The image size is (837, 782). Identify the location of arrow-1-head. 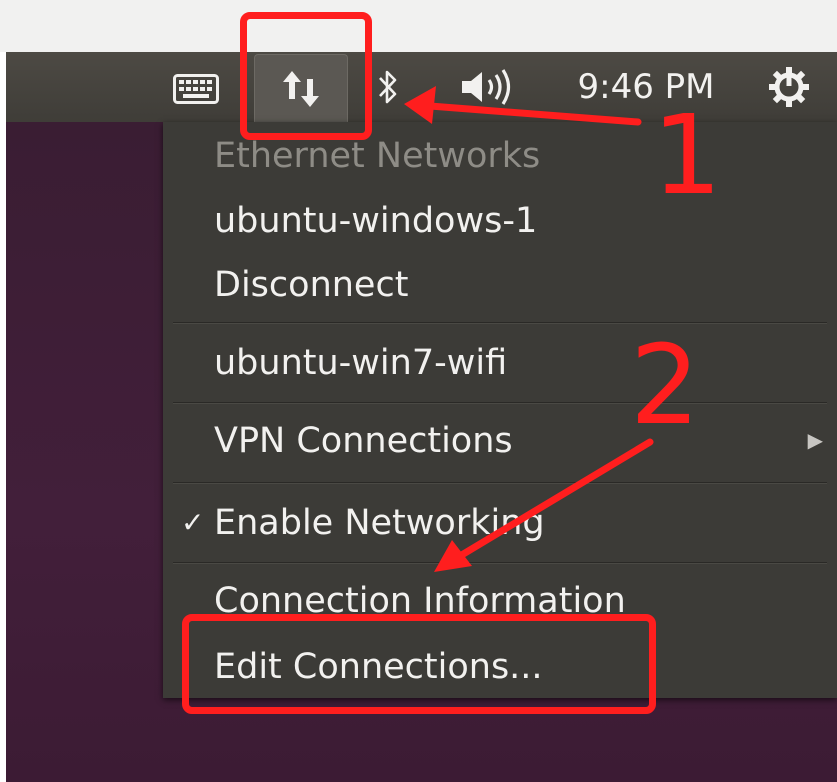
(420, 105).